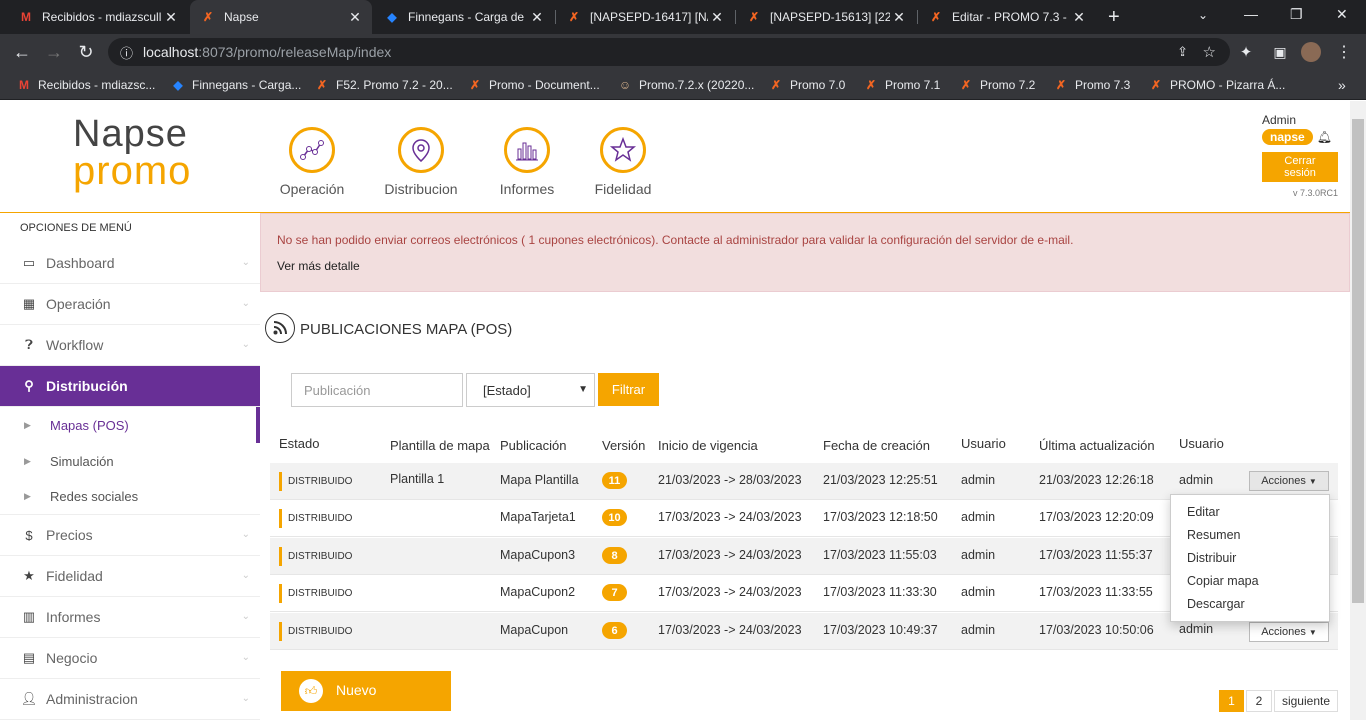 This screenshot has height=720, width=1366. I want to click on sidebar-item-administracion: 👤︎ Administracion ⌄, so click(130, 699).